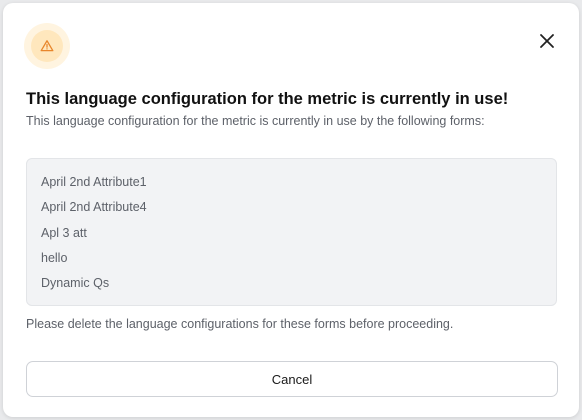  I want to click on list-item: April 2nd Attribute4, so click(94, 207).